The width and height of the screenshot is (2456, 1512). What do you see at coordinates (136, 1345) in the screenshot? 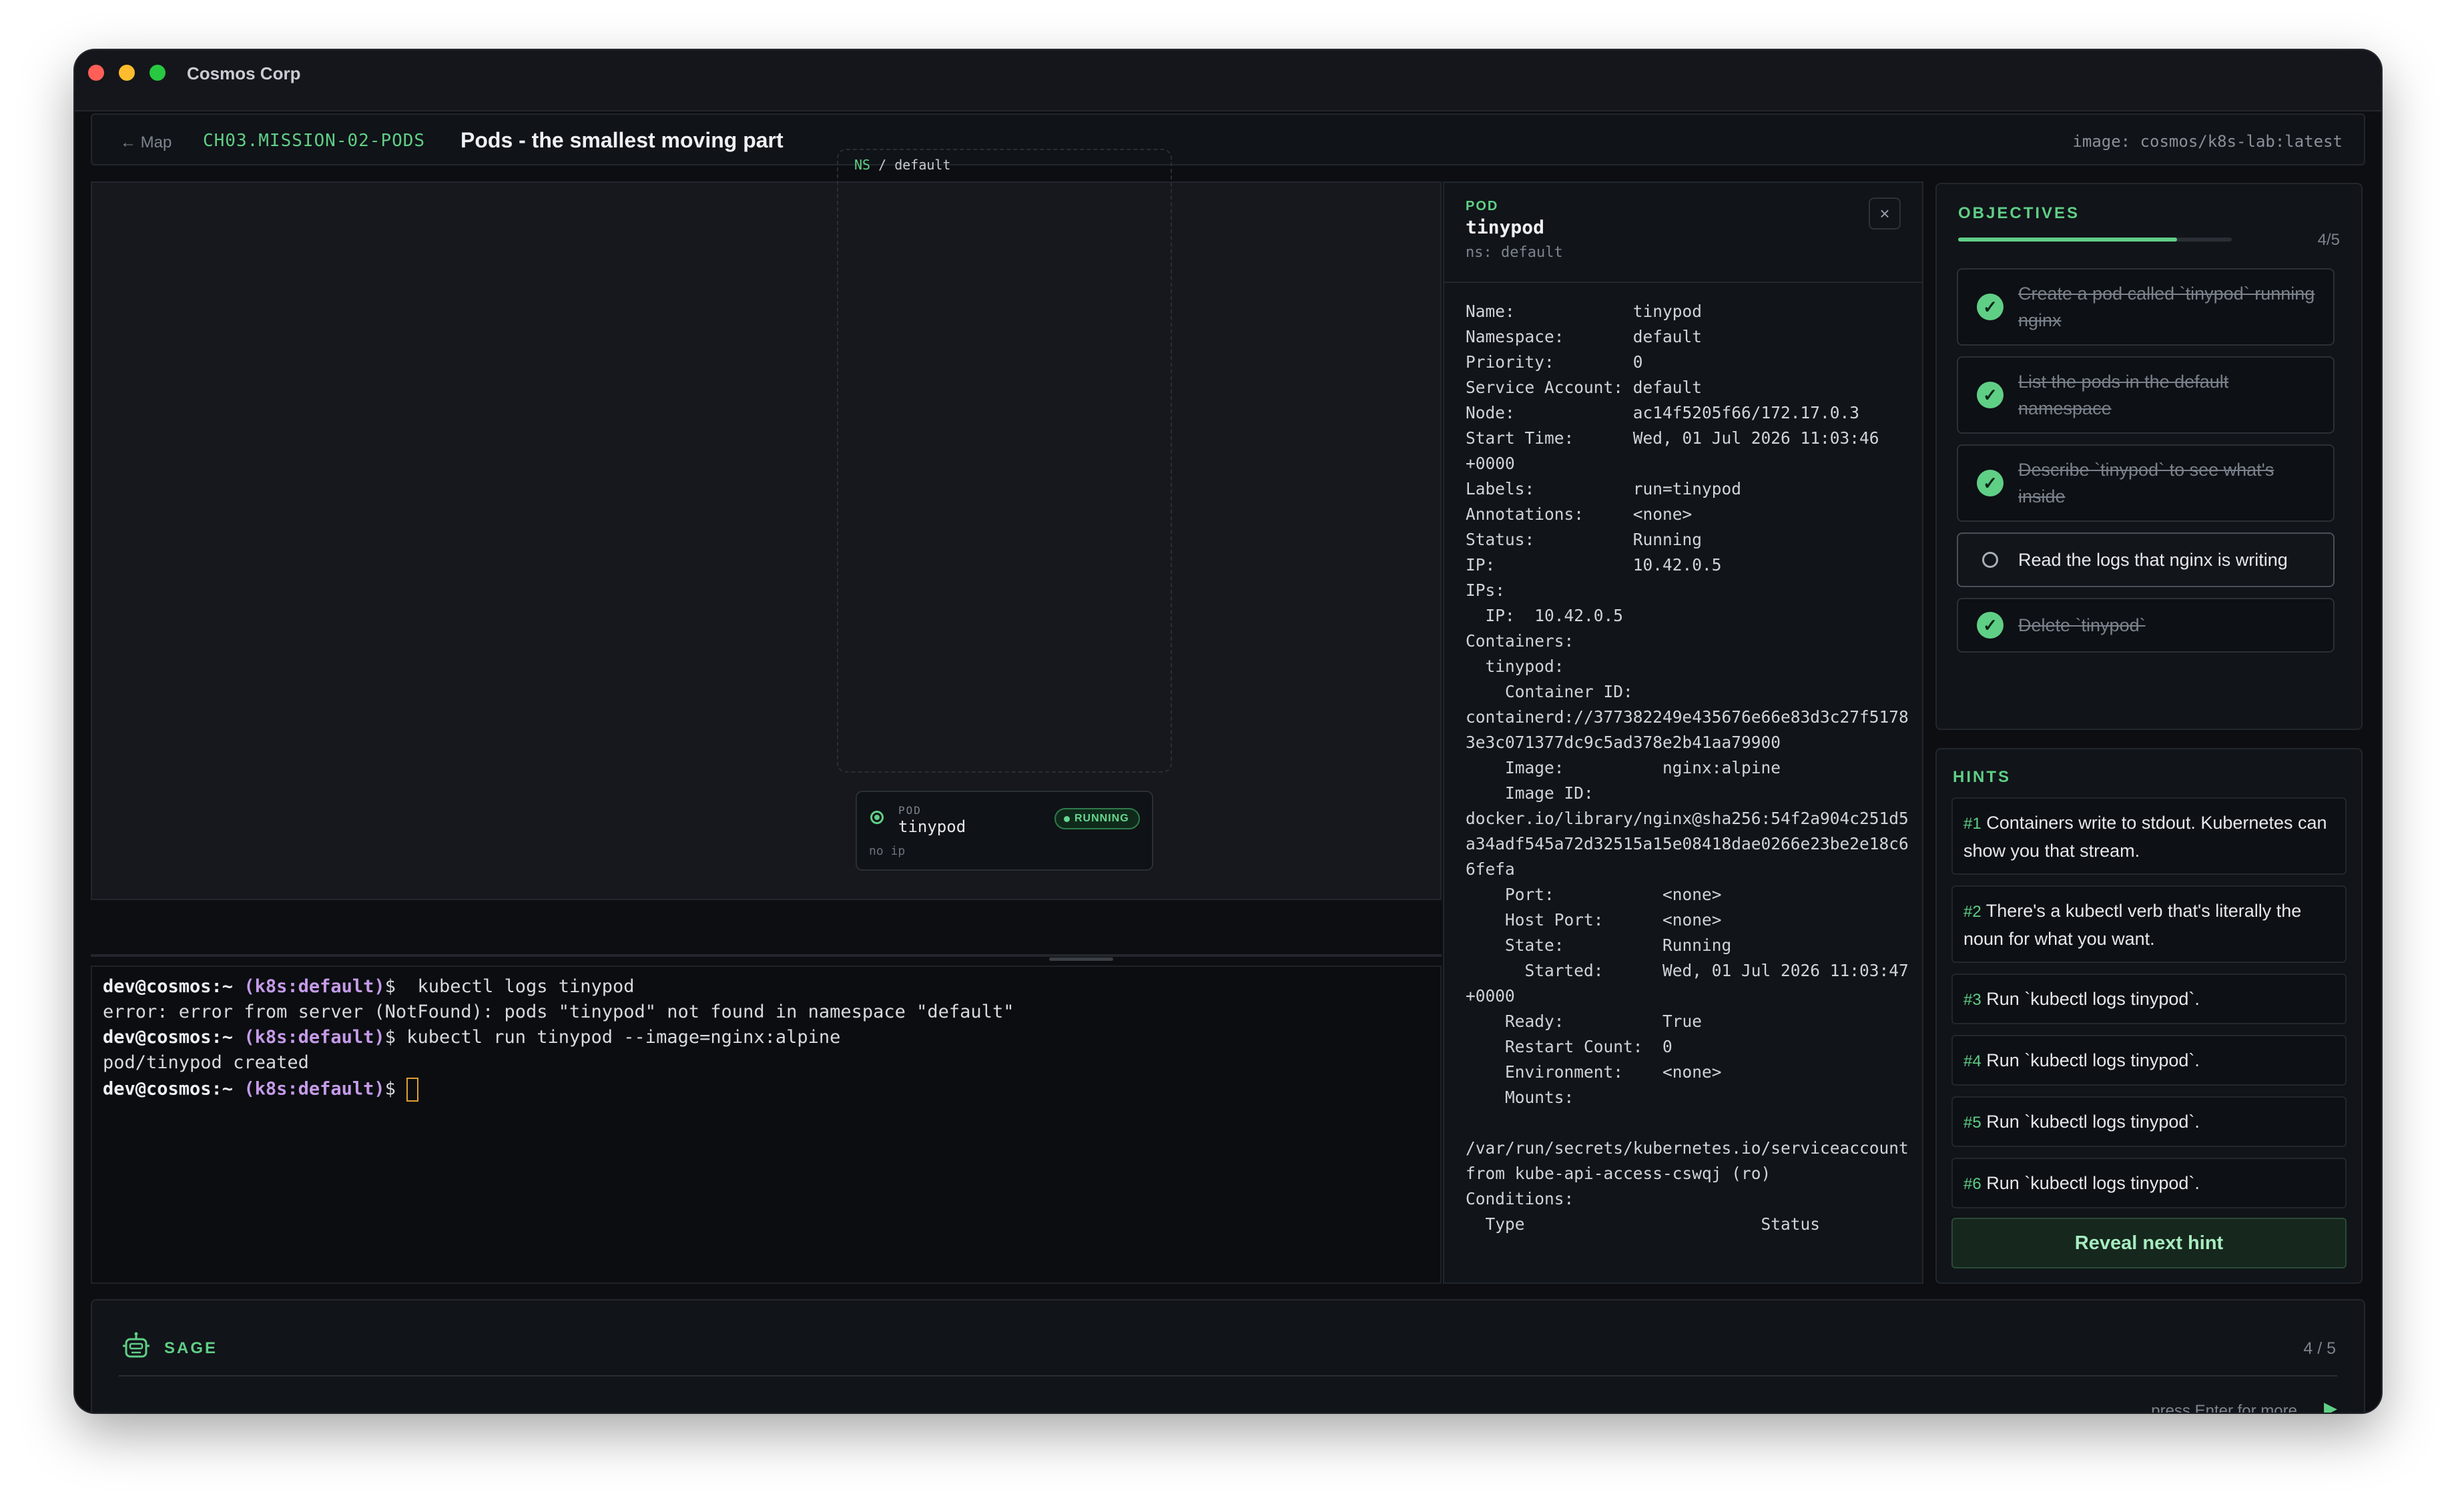
I see `sage-robot-icon` at bounding box center [136, 1345].